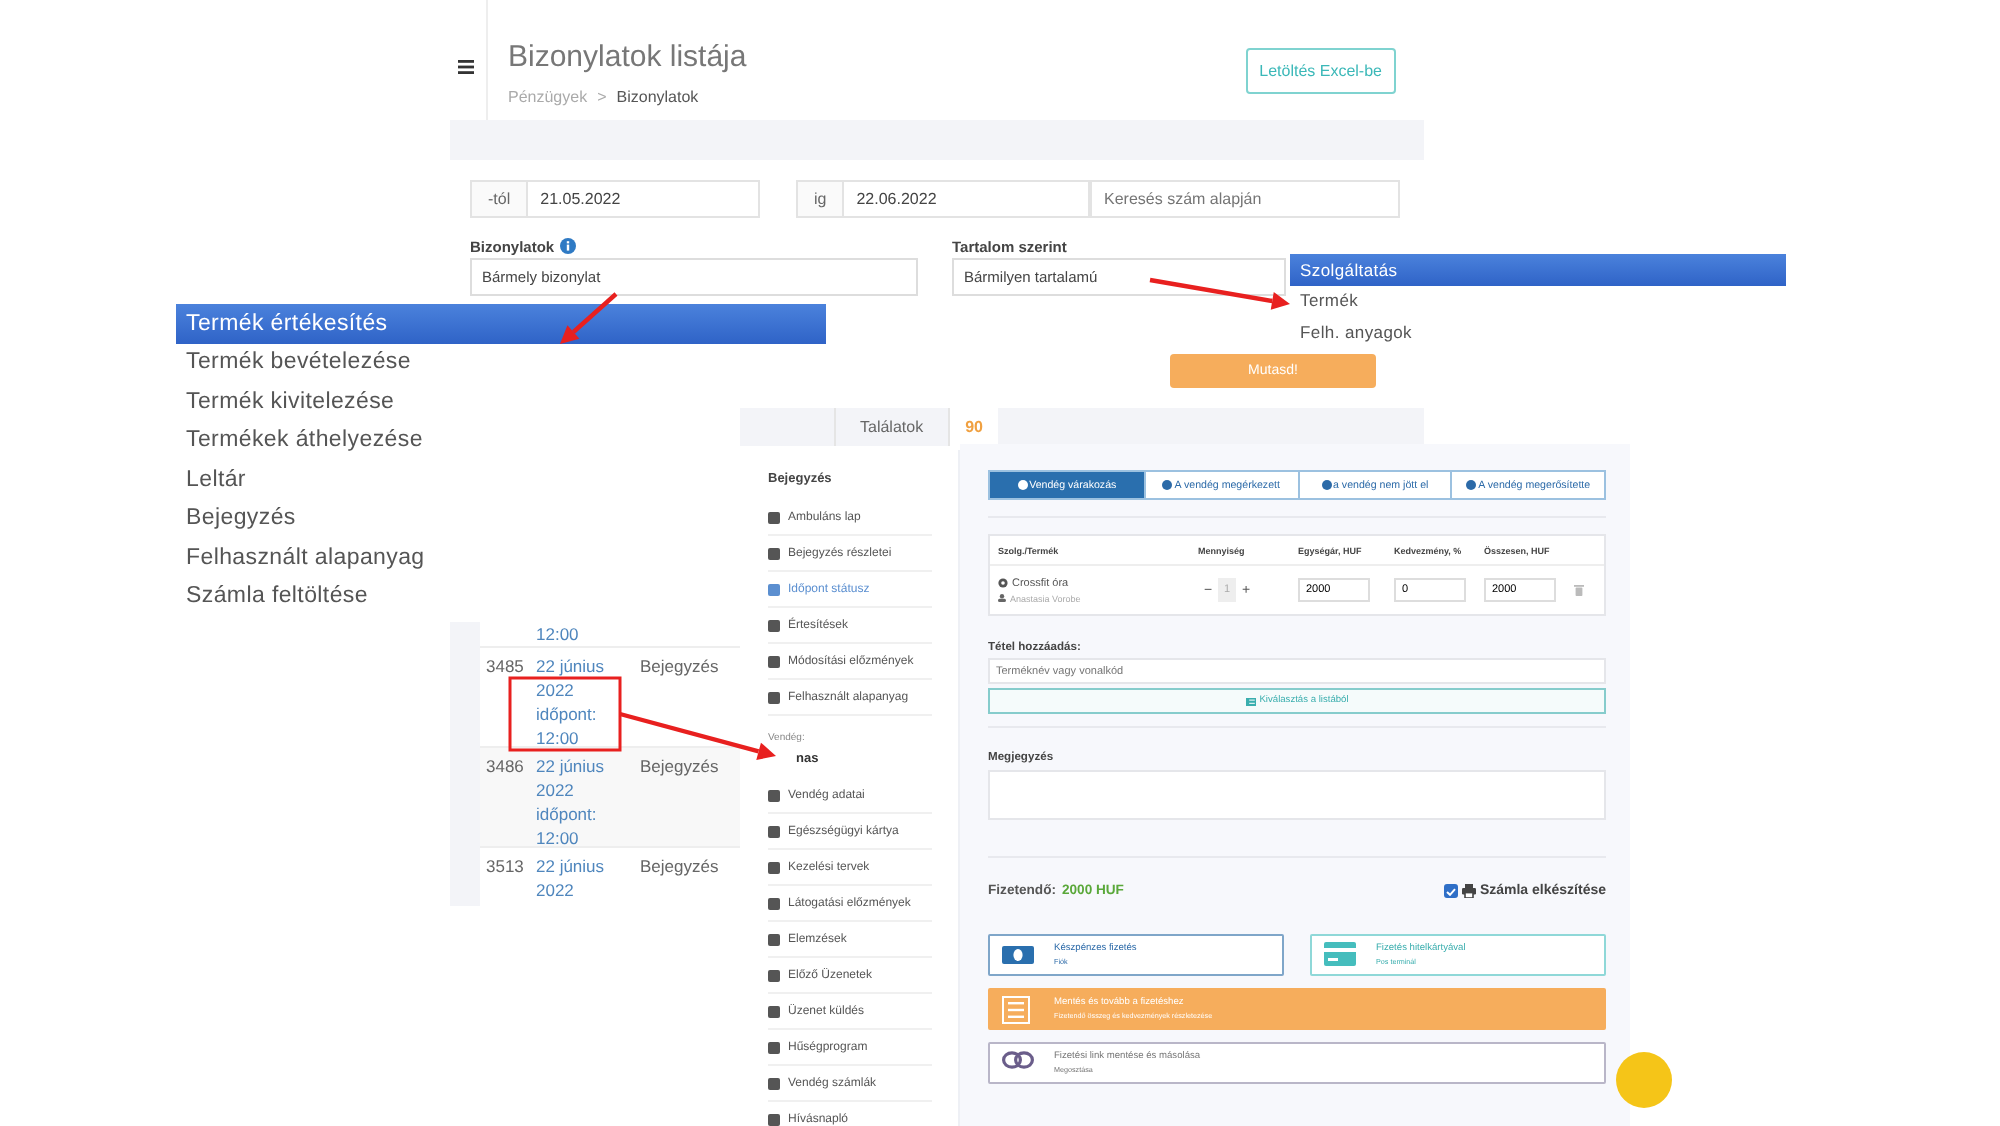 This screenshot has height=1126, width=2000. What do you see at coordinates (1245, 199) in the screenshot?
I see `search-field: Keresés szám alapján` at bounding box center [1245, 199].